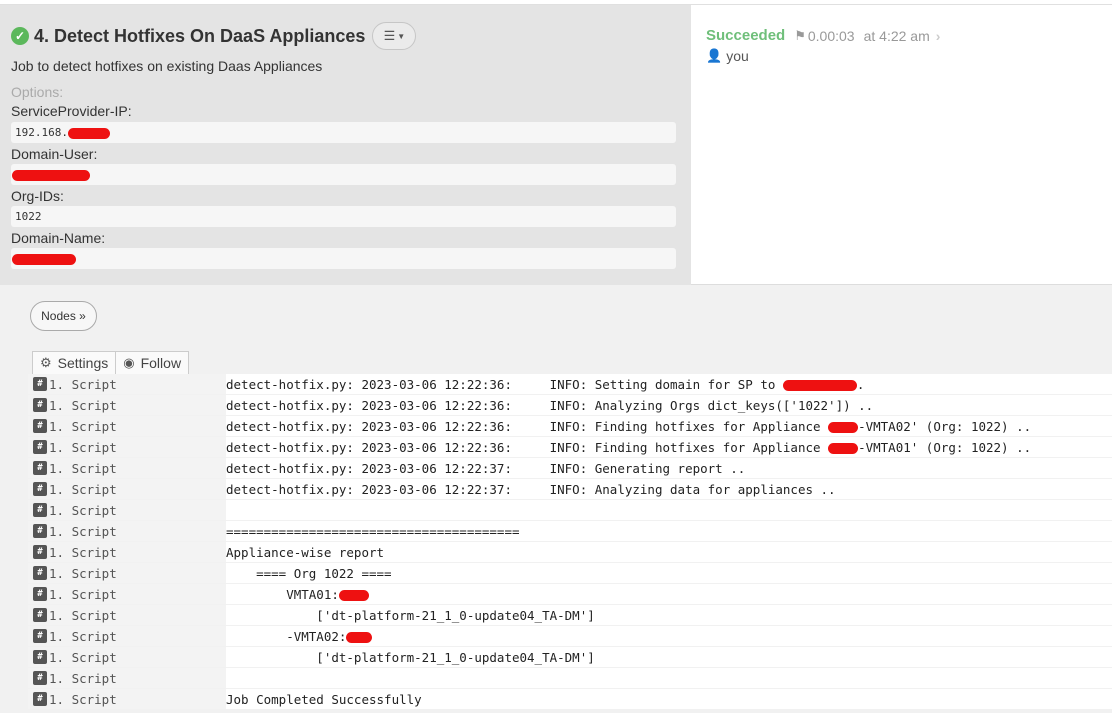  I want to click on checkered-flag-icon: ⚑, so click(800, 35).